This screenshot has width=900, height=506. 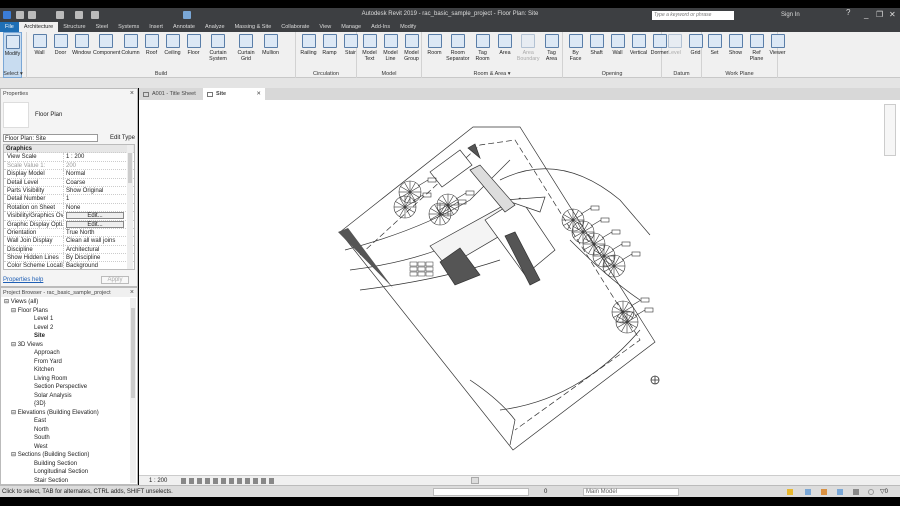 I want to click on tab-structure: Structure, so click(x=74, y=27).